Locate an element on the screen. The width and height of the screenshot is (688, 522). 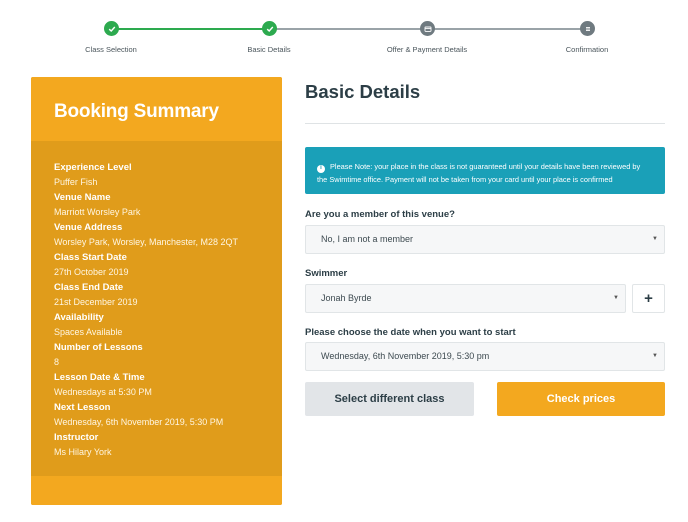
summary-value: 21st December 2019 is located at coordinates (96, 302).